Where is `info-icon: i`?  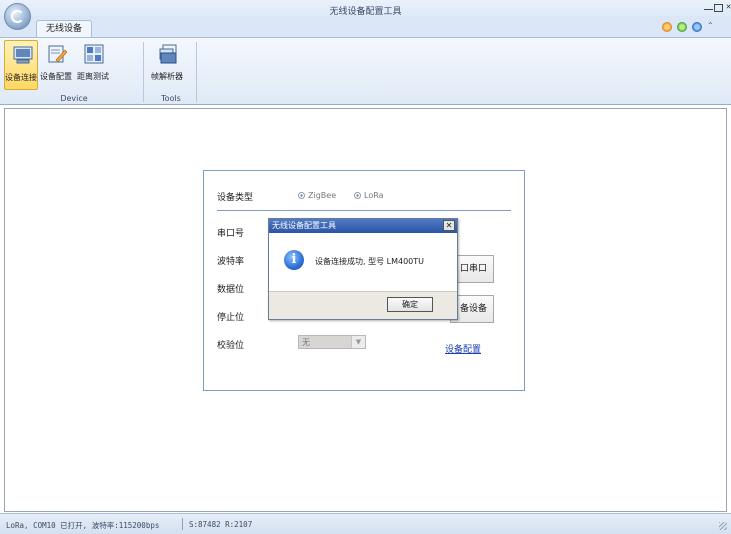
info-icon: i is located at coordinates (294, 260).